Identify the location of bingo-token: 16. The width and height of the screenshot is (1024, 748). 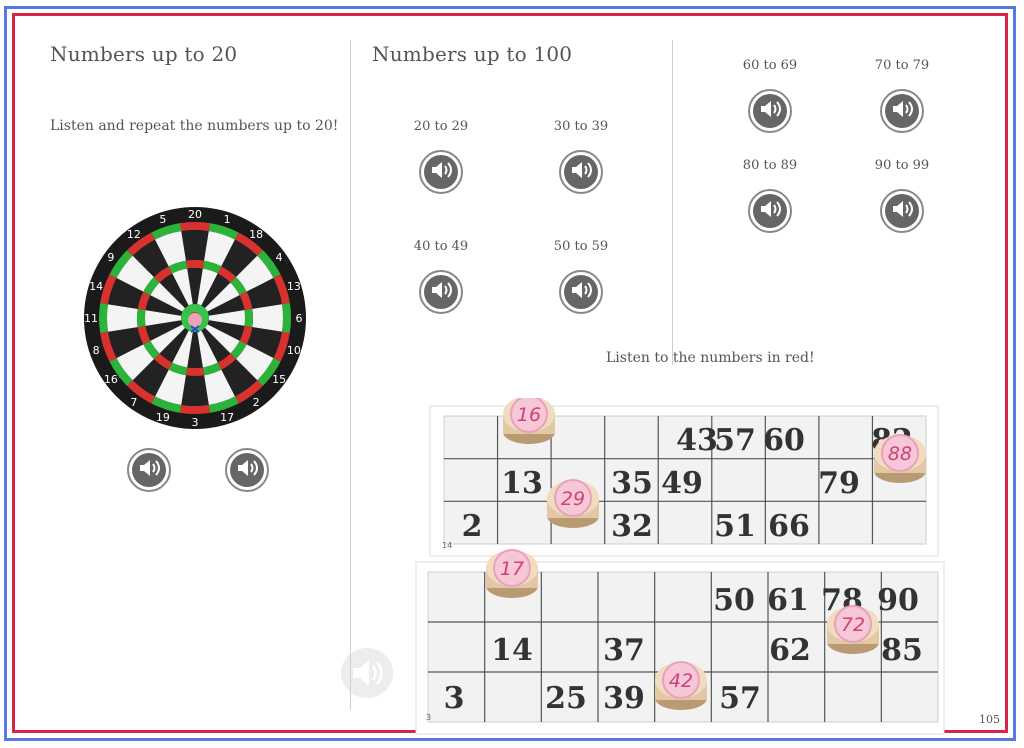
(529, 415).